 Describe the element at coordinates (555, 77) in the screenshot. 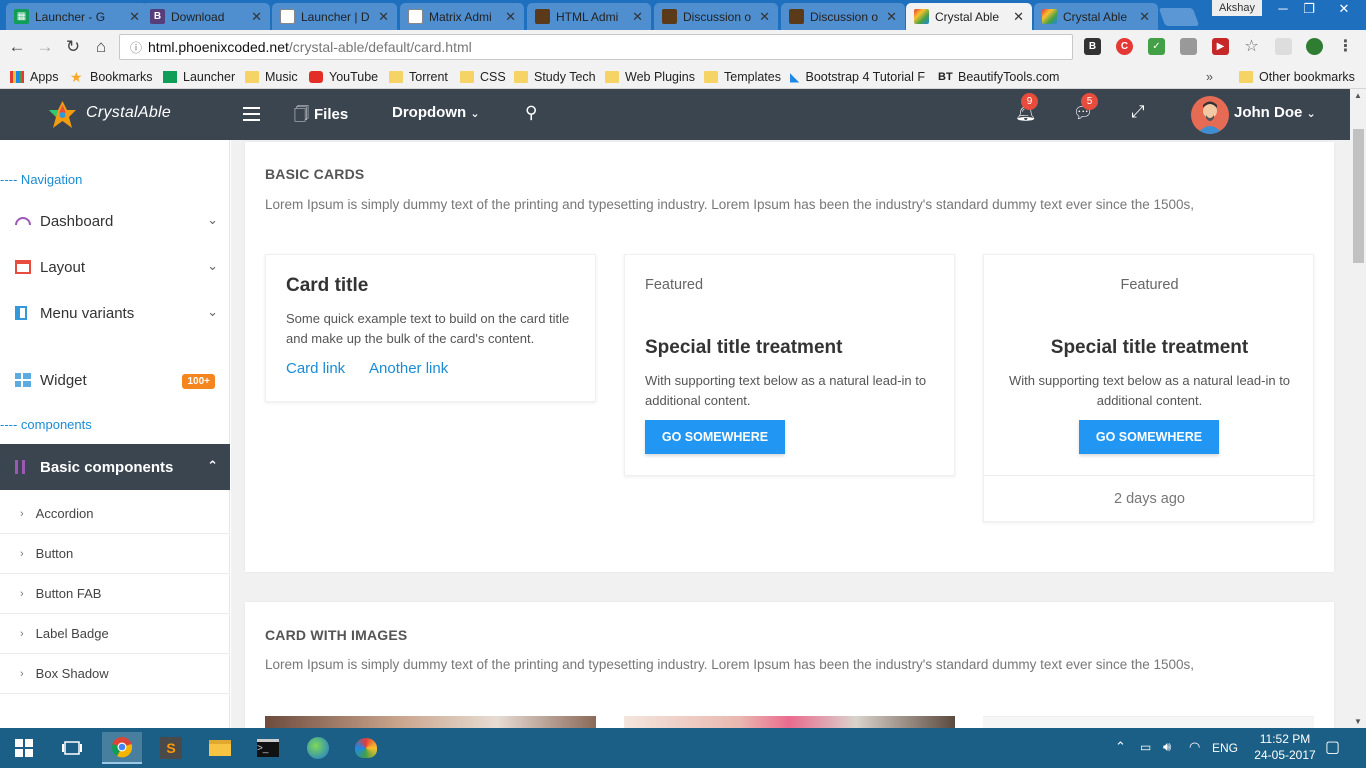

I see `bookmark-study-tech: Study Tech` at that location.